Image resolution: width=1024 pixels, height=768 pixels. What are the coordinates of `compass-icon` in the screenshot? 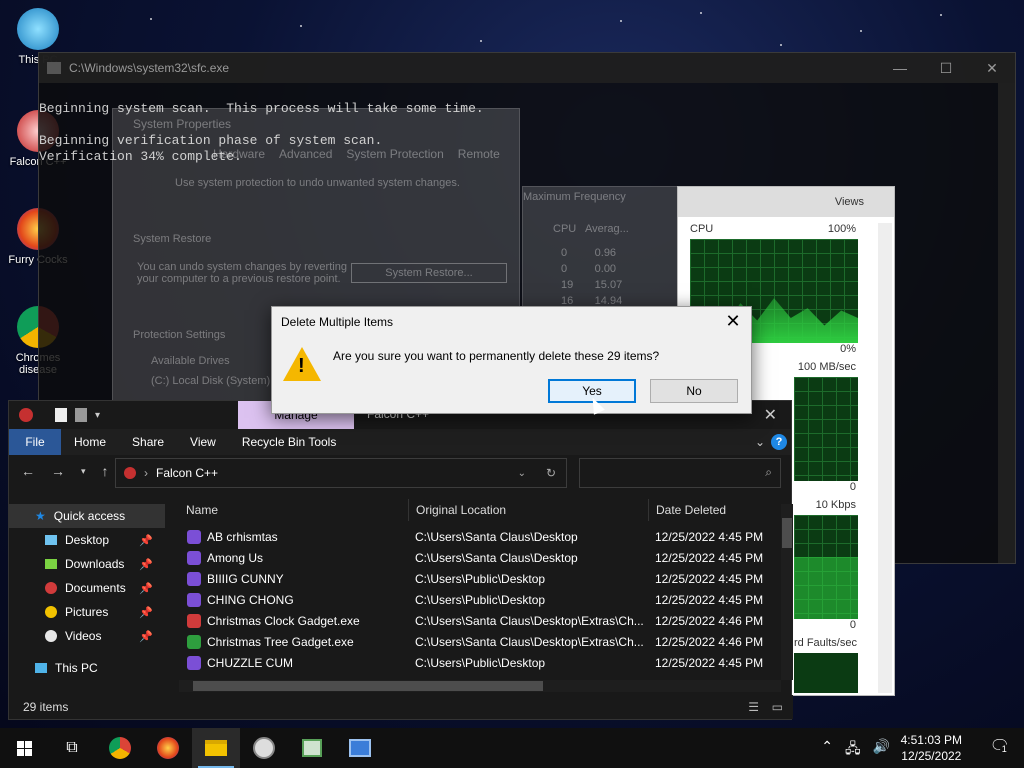 It's located at (264, 748).